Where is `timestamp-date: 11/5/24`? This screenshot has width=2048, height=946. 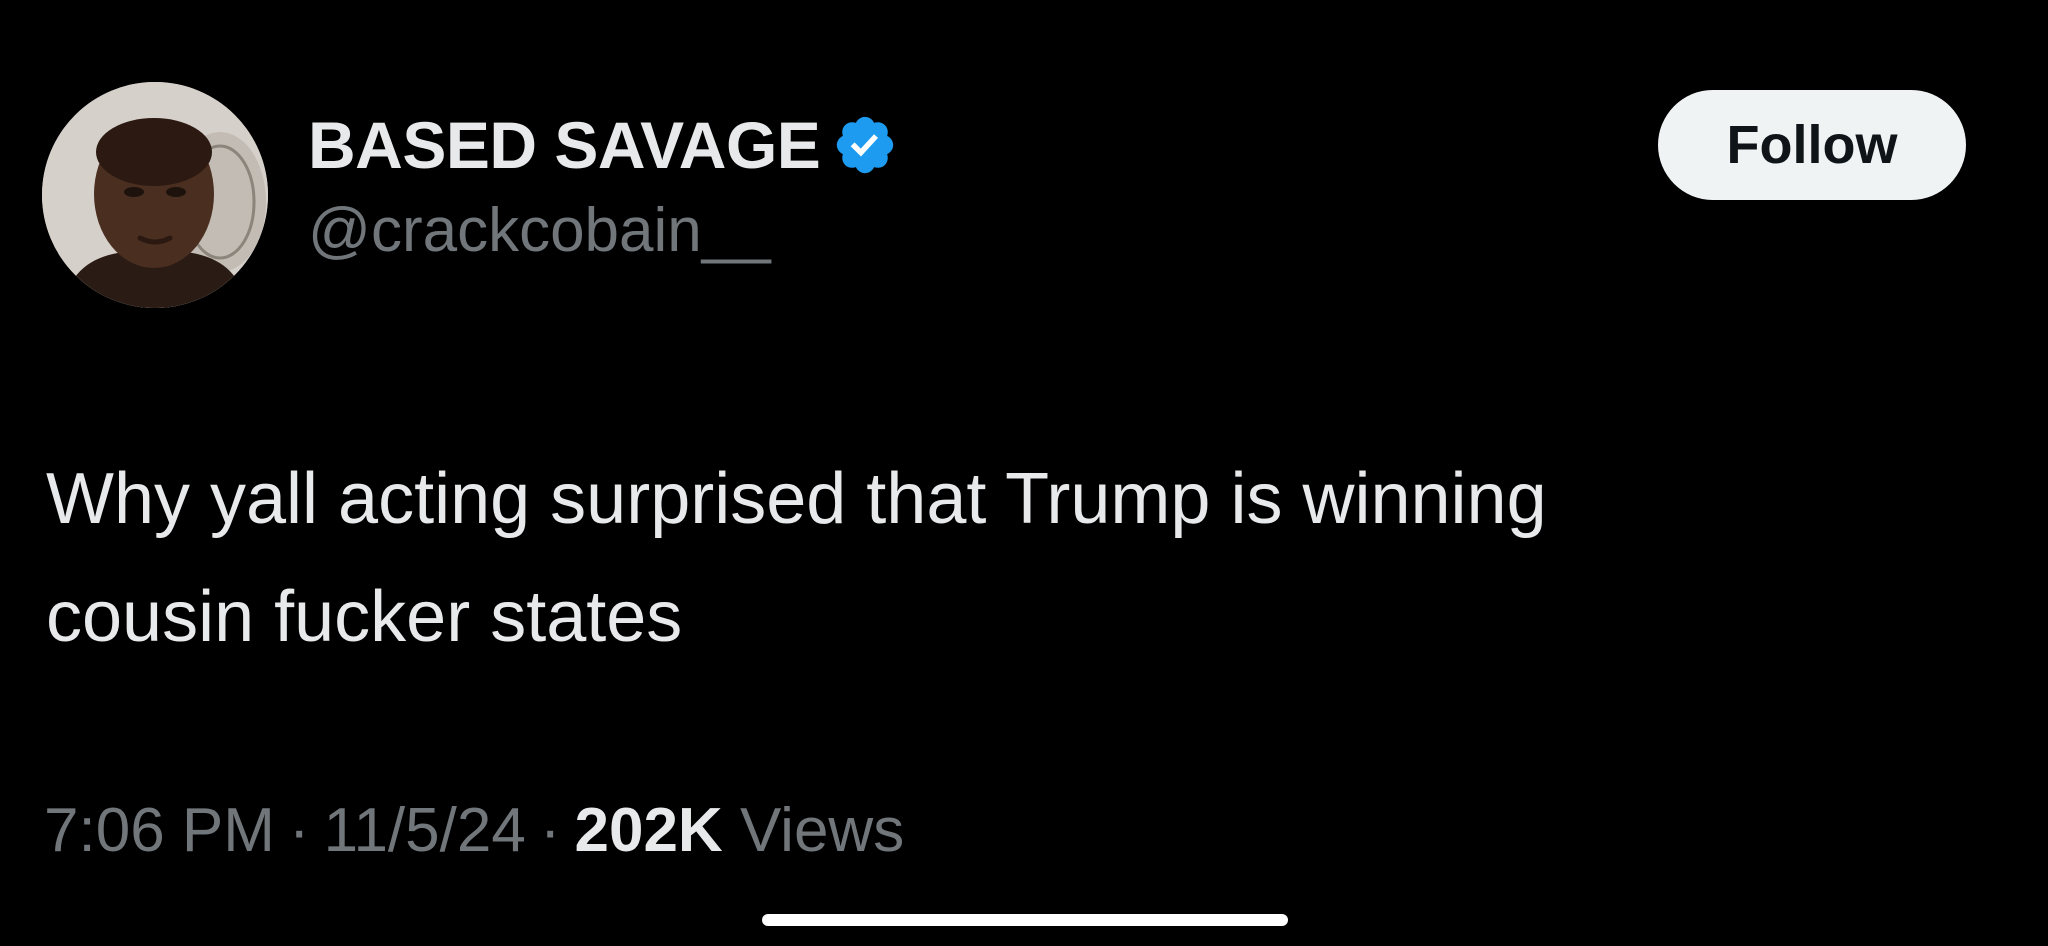
timestamp-date: 11/5/24 is located at coordinates (425, 830).